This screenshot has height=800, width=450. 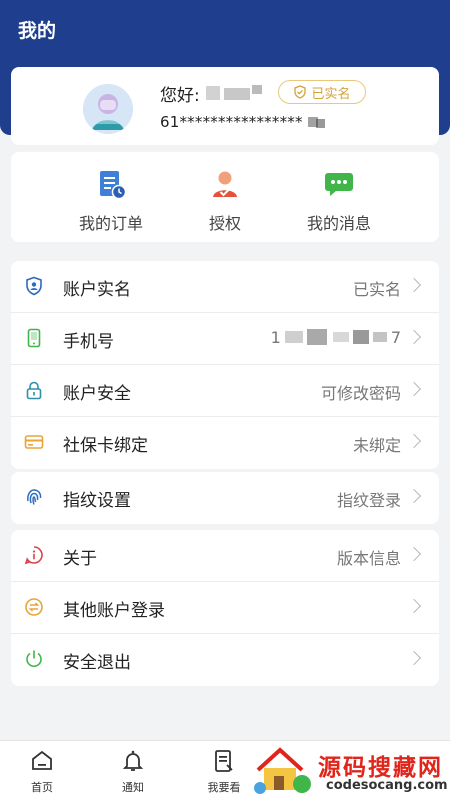 I want to click on row-other-login: 其他账户登录, so click(x=225, y=608).